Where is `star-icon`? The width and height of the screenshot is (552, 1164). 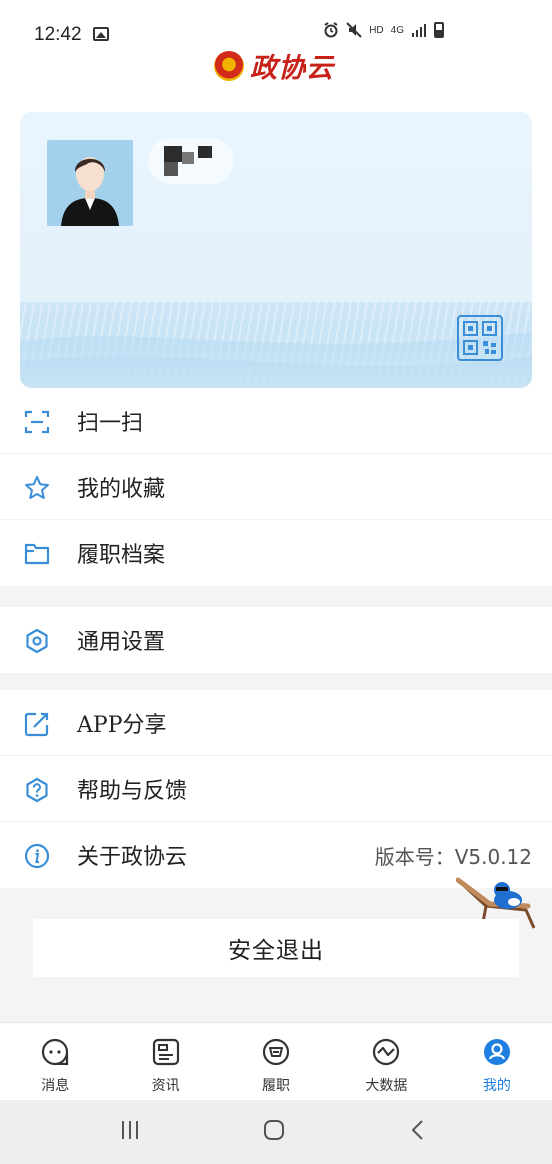
star-icon is located at coordinates (37, 487).